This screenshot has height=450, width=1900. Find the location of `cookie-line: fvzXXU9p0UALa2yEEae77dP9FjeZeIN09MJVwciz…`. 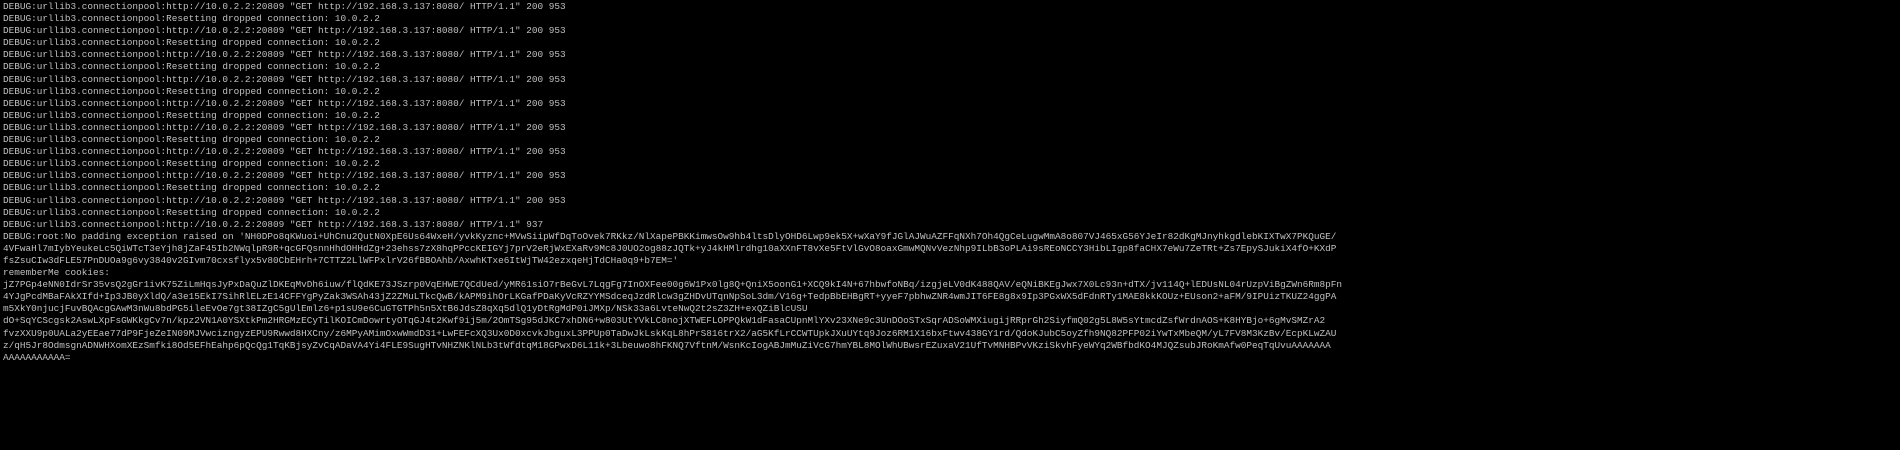

cookie-line: fvzXXU9p0UALa2yEEae77dP9FjeZeIN09MJVwciz… is located at coordinates (670, 333).